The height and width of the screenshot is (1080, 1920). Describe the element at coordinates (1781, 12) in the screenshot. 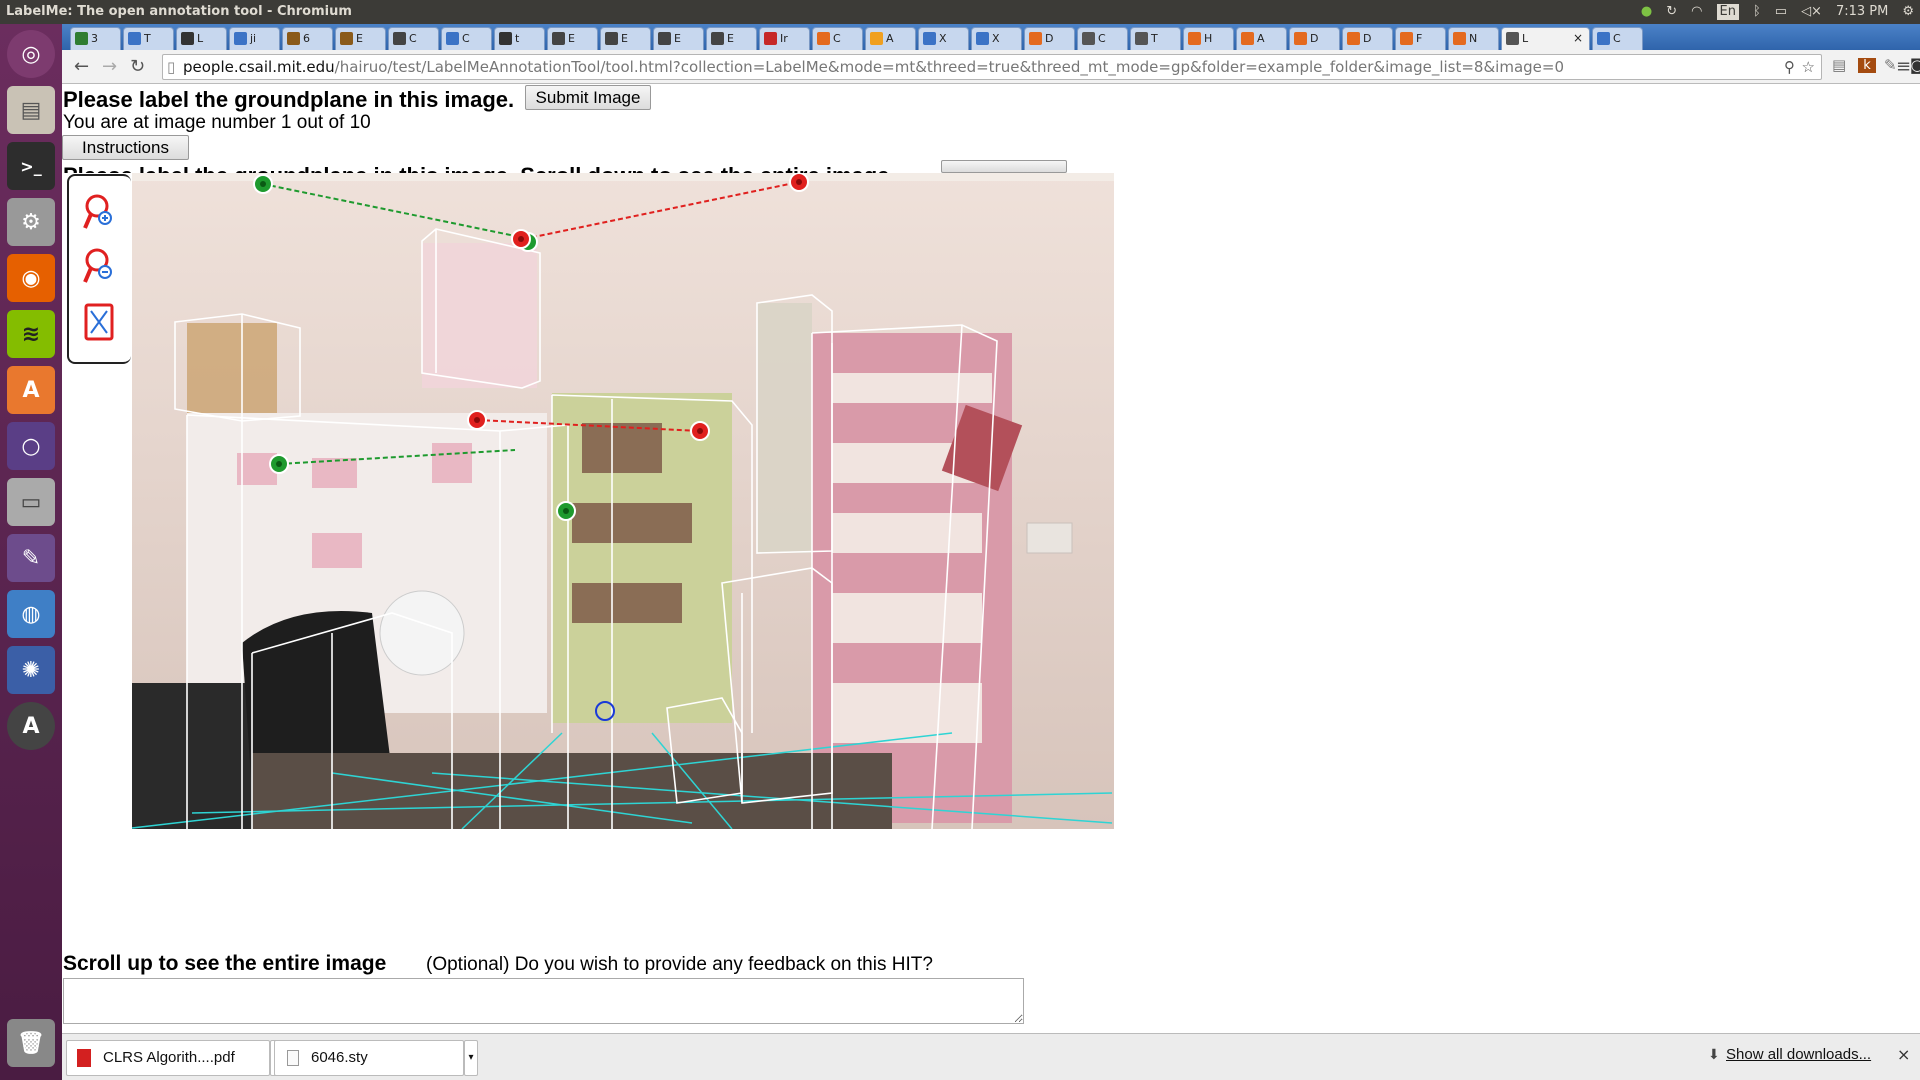

I see `battery-icon: ▭` at that location.